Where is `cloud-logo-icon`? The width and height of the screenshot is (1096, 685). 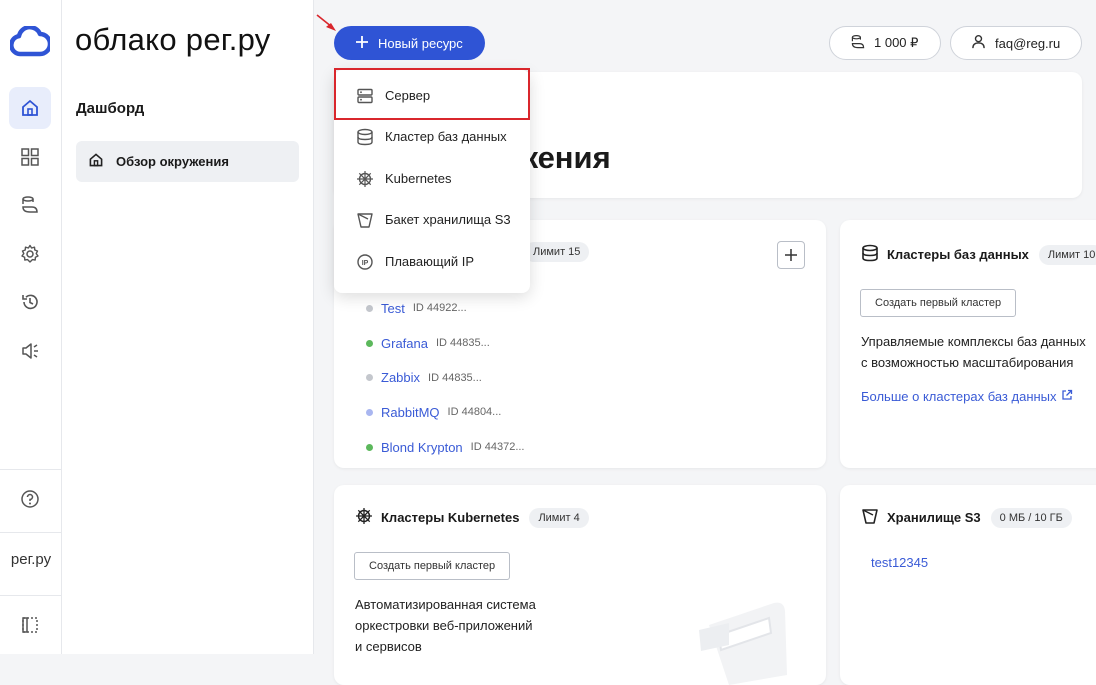
cloud-logo-icon is located at coordinates (31, 43).